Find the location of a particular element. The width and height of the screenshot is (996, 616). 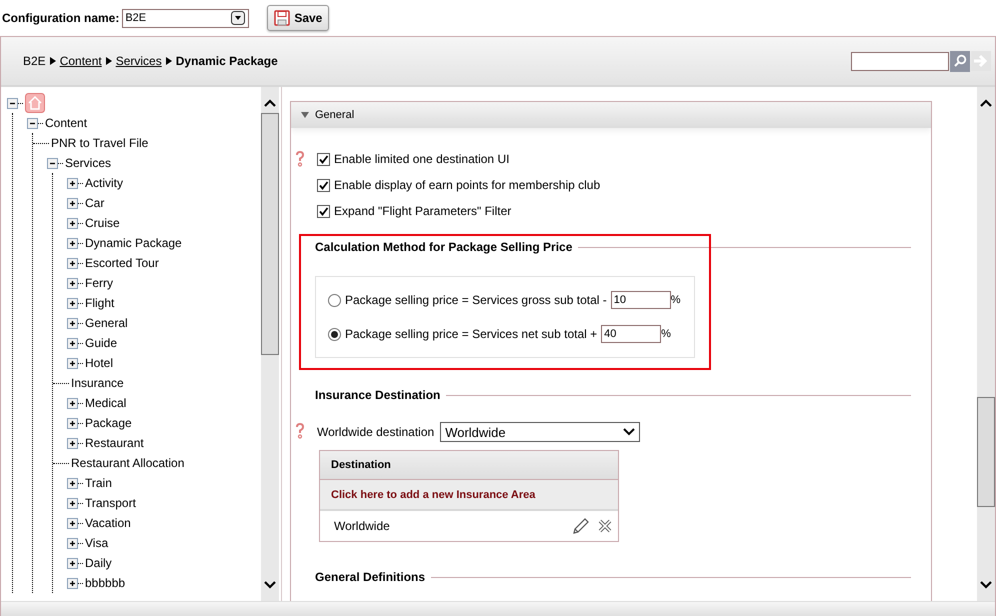

tree-item: PNR to Travel File is located at coordinates (99, 143).